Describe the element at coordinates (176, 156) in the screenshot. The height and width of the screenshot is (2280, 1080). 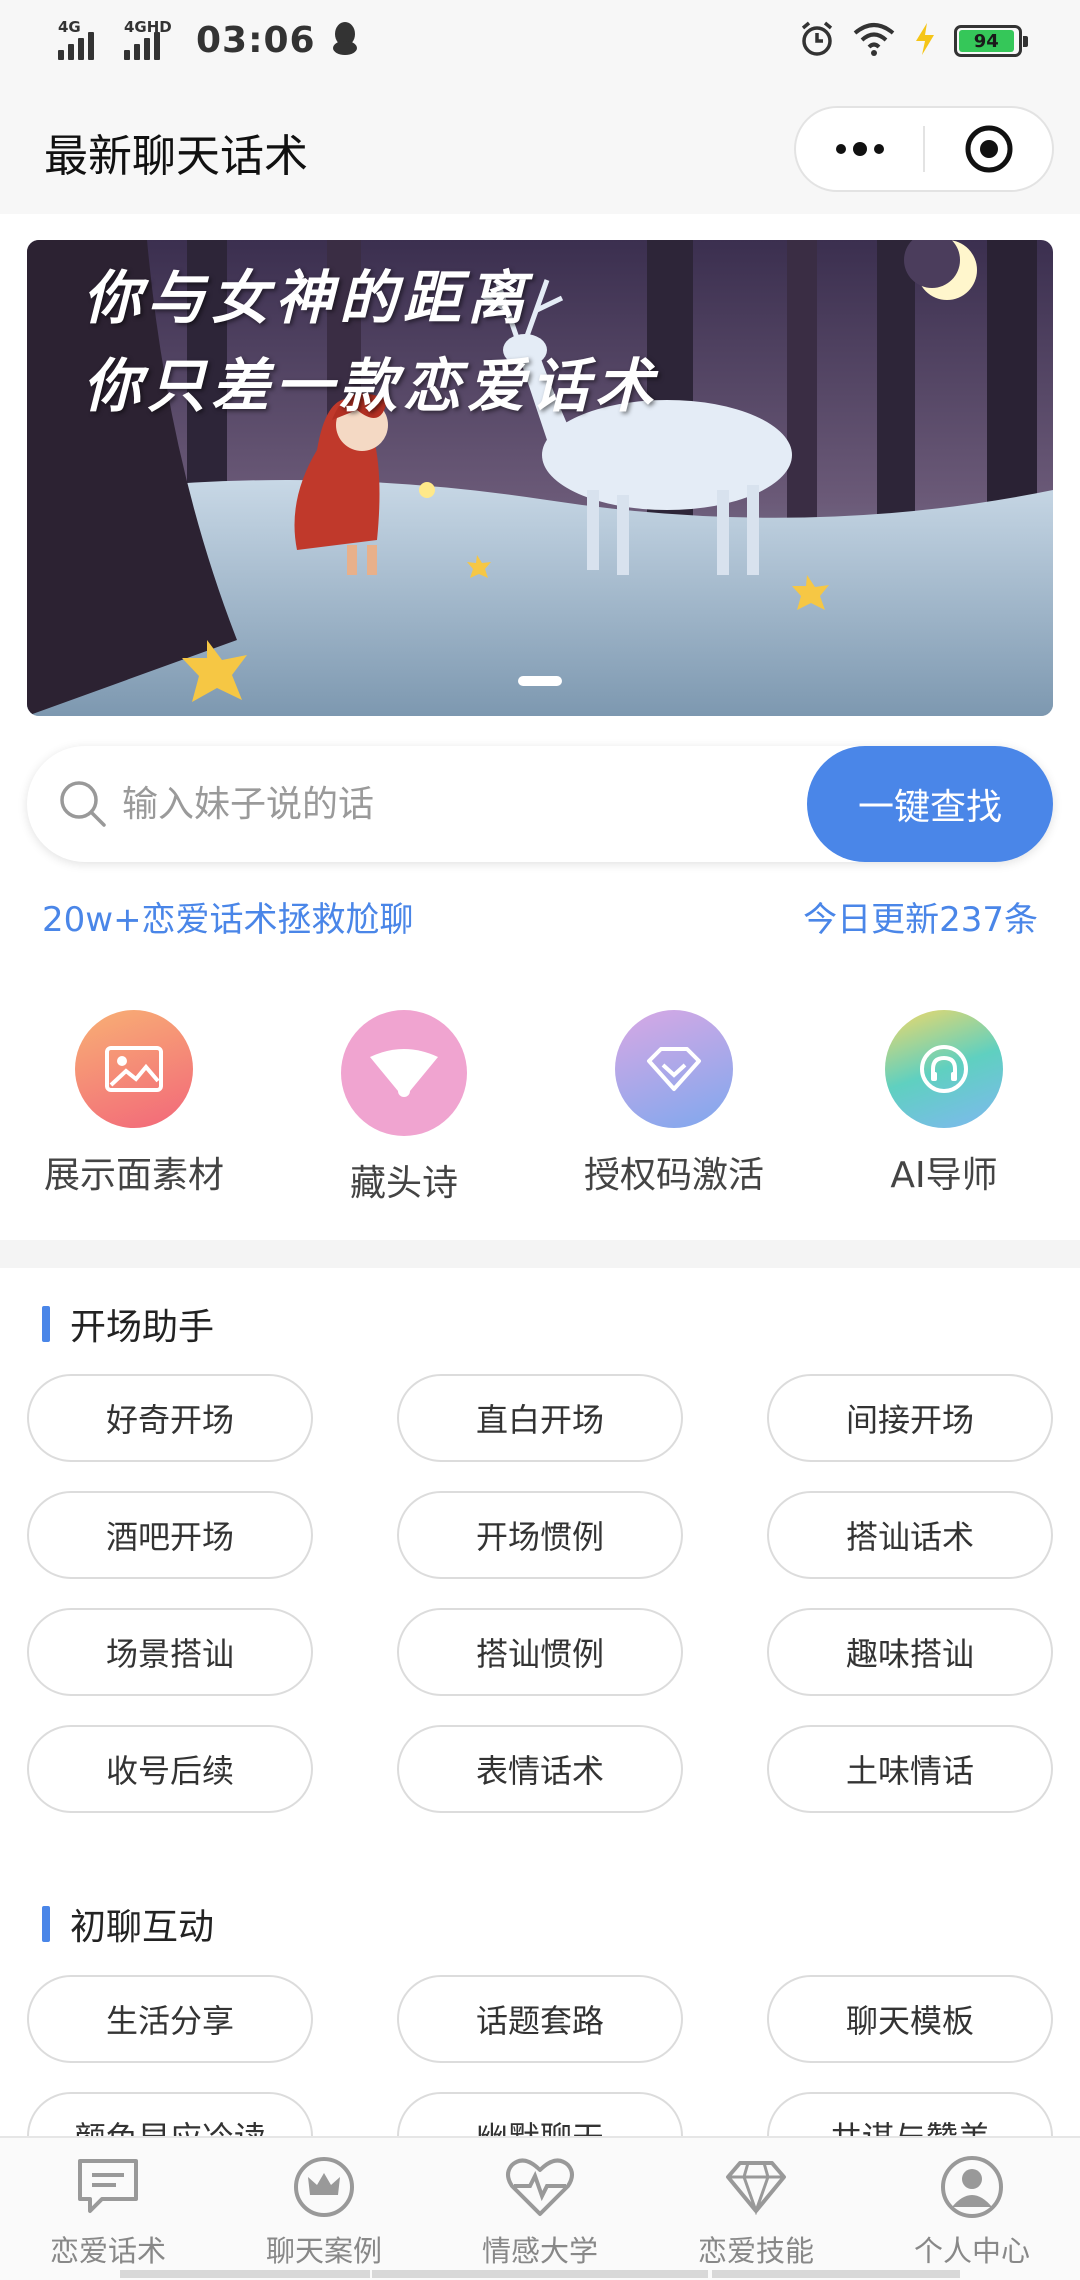
I see `page-title: 最新聊天话术` at that location.